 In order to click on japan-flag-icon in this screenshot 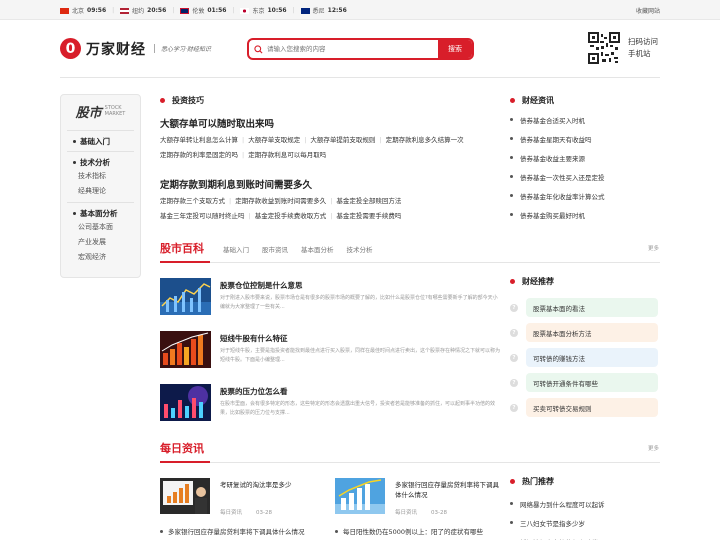, I will do `click(245, 10)`.